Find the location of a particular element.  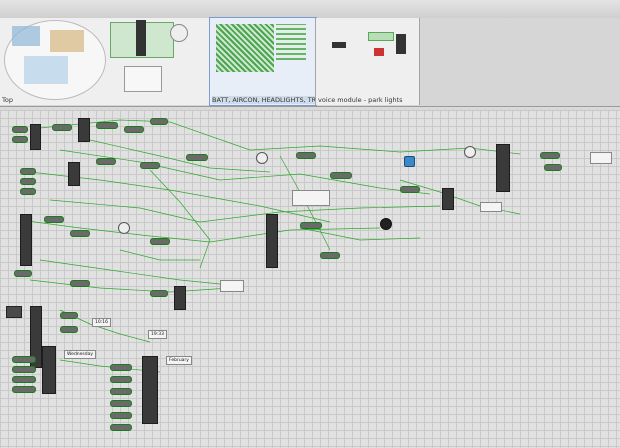

status-indicator-icon is located at coordinates (409, 161).